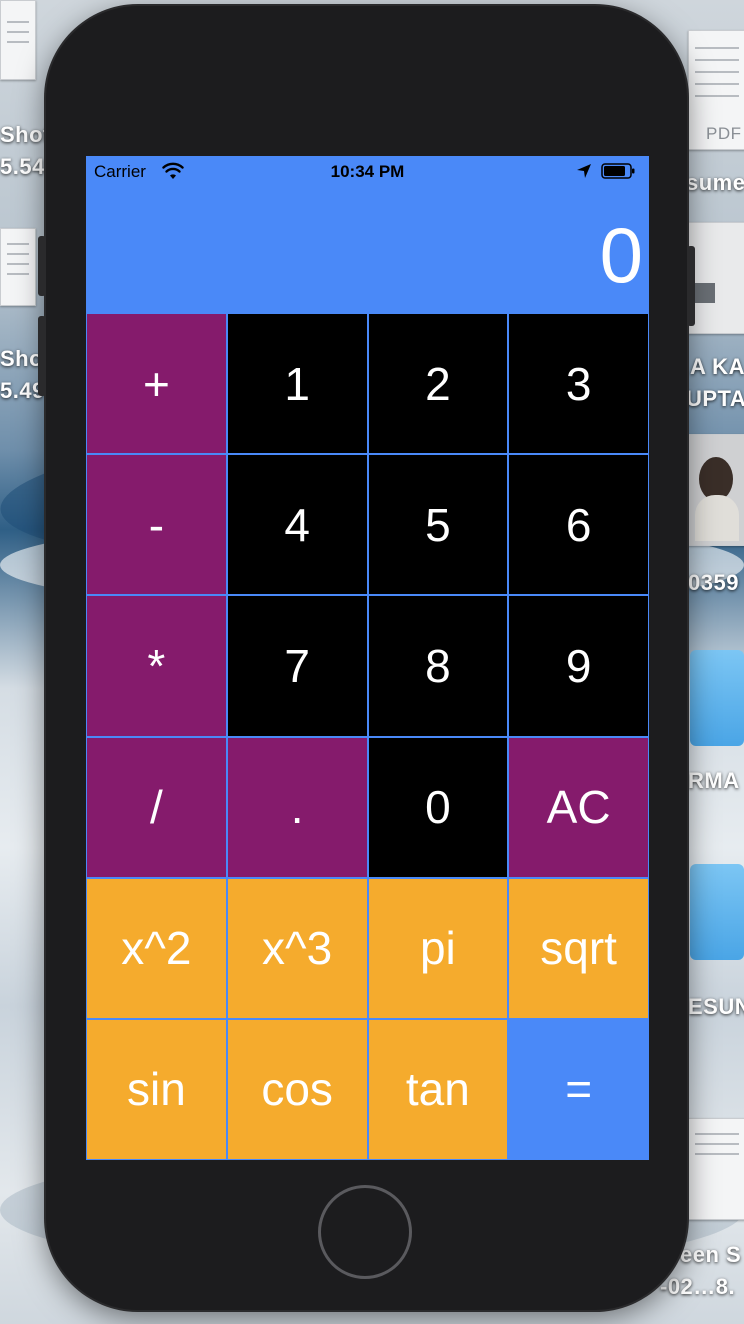  Describe the element at coordinates (22, 167) in the screenshot. I see `desktop-file-label: 5.54` at that location.